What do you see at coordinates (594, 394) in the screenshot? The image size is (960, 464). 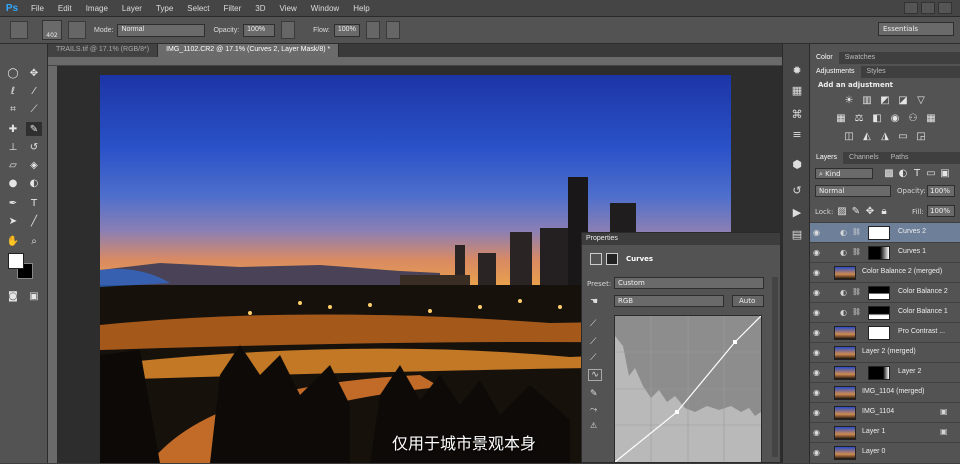 I see `pencil-curve-icon: ✎` at bounding box center [594, 394].